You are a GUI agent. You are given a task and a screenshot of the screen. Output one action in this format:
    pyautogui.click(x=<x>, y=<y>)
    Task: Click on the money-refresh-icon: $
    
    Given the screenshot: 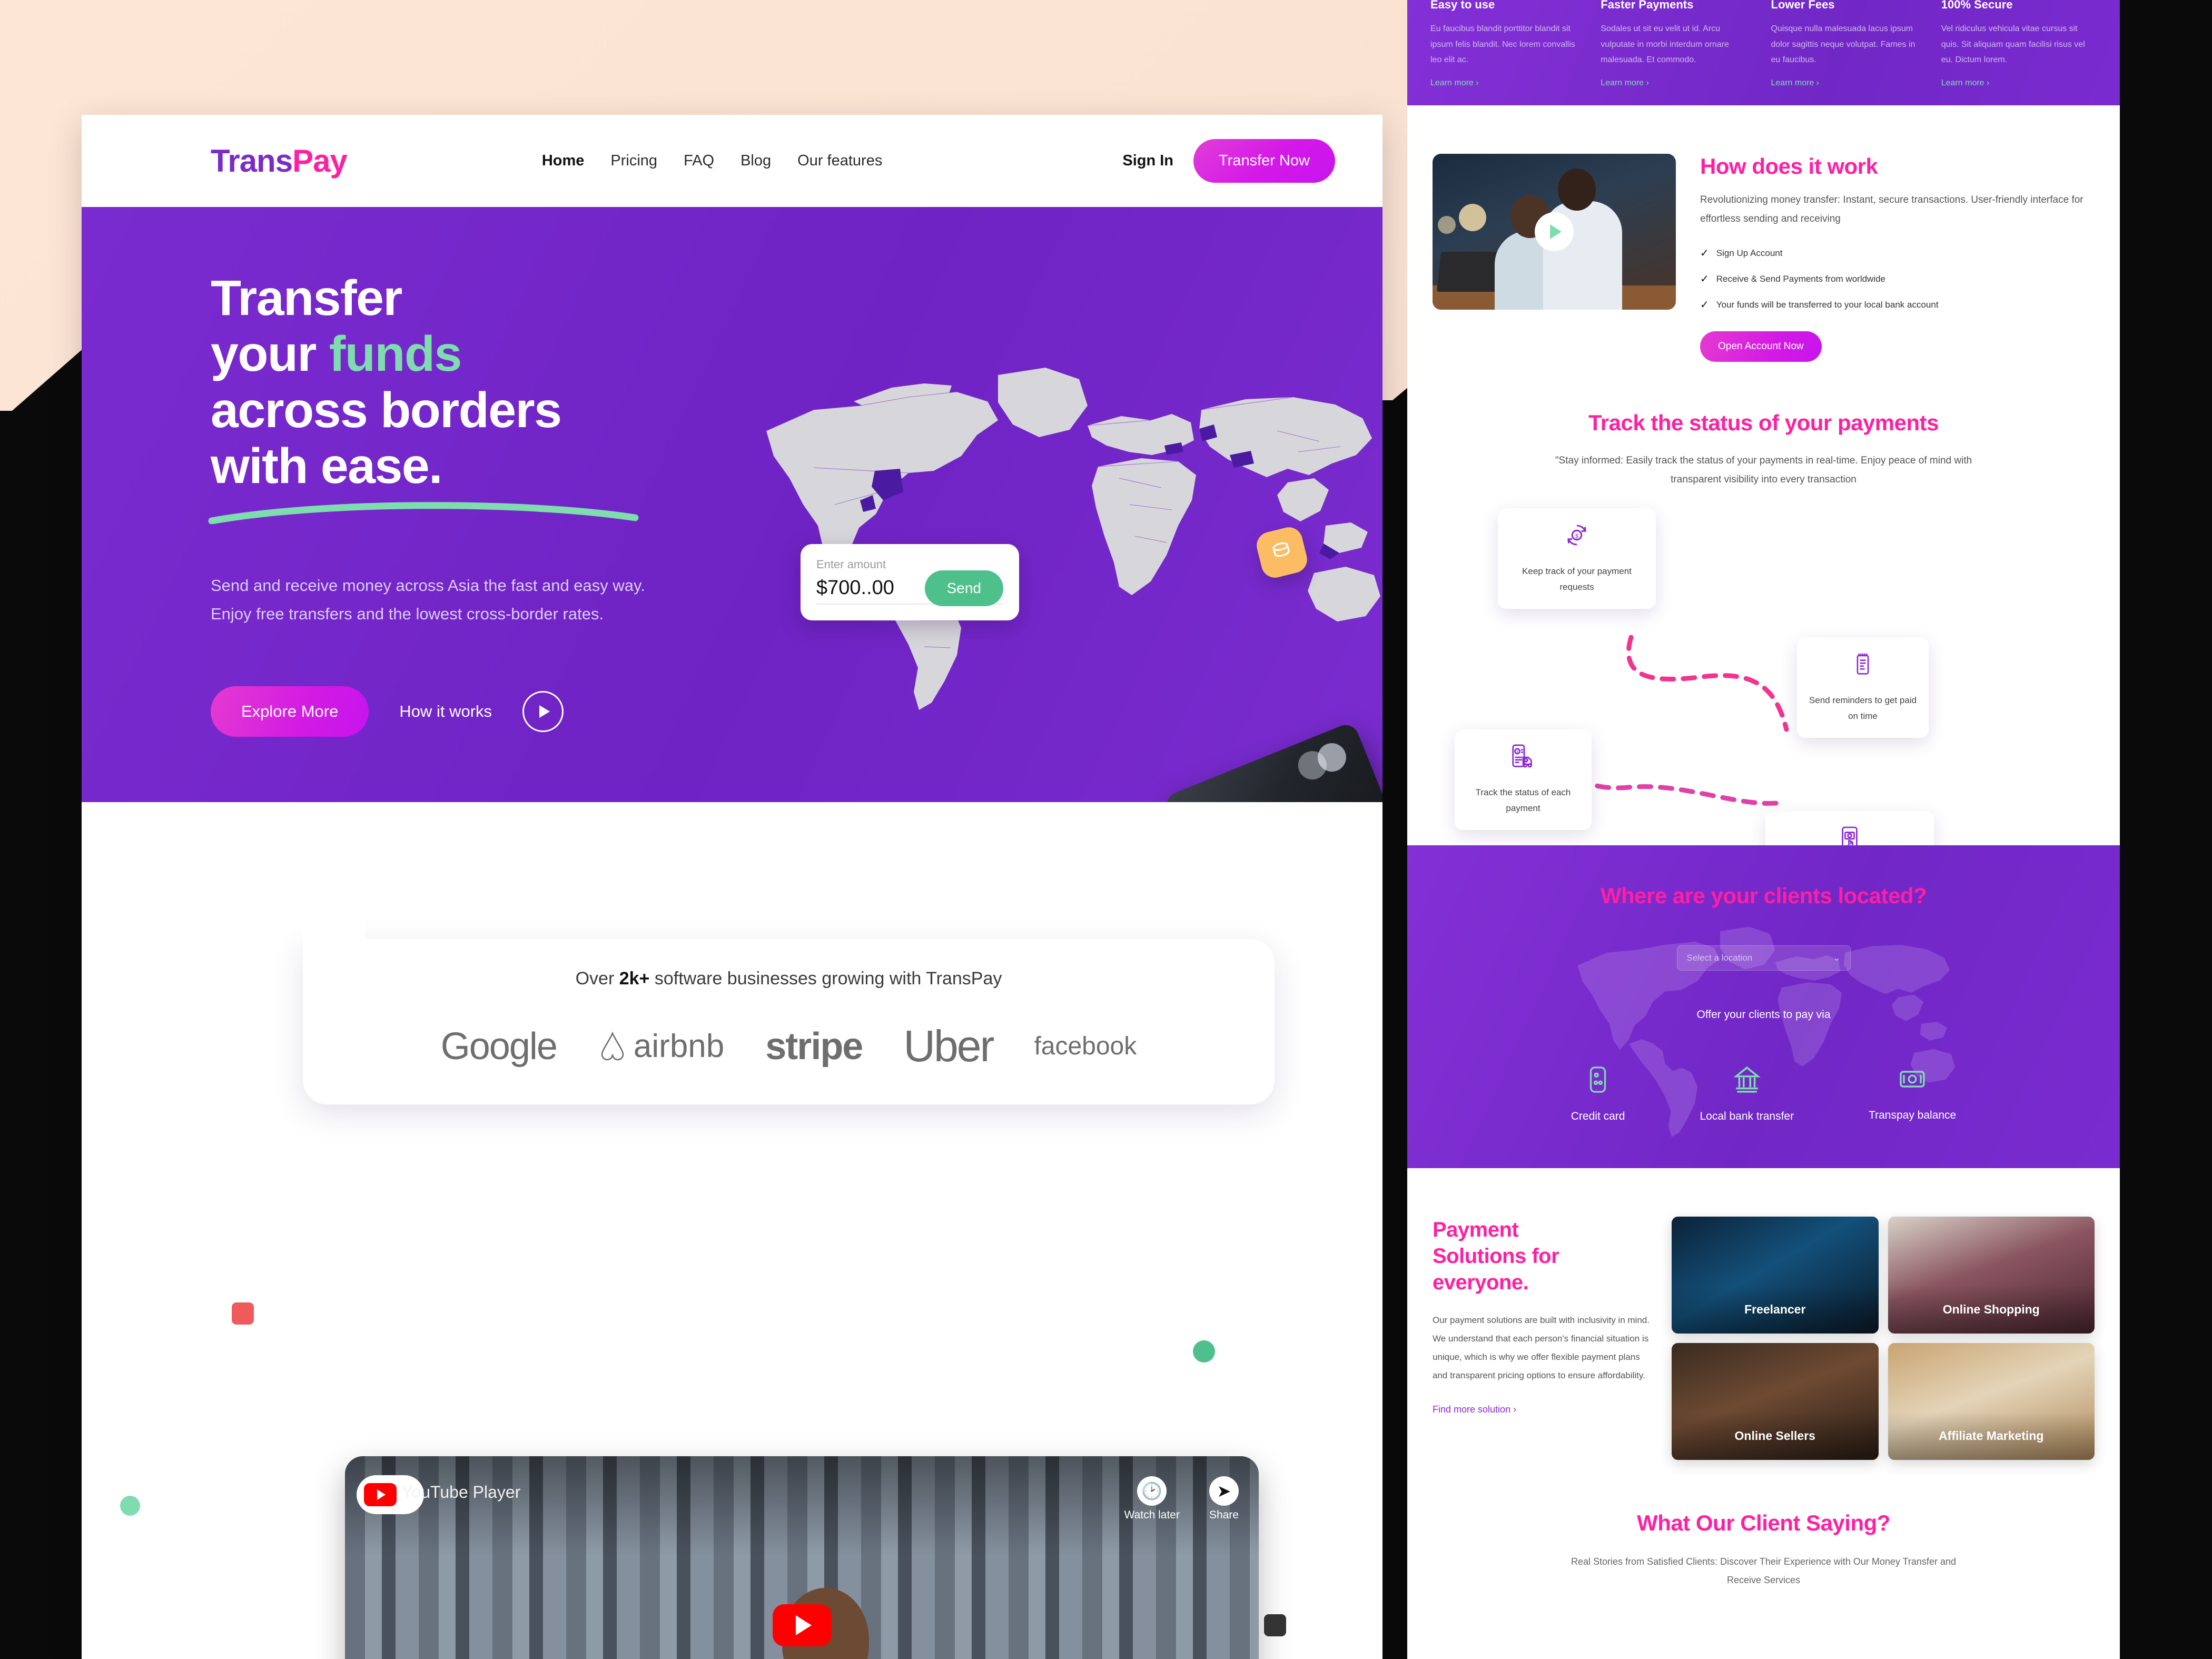 What is the action you would take?
    pyautogui.click(x=1576, y=537)
    